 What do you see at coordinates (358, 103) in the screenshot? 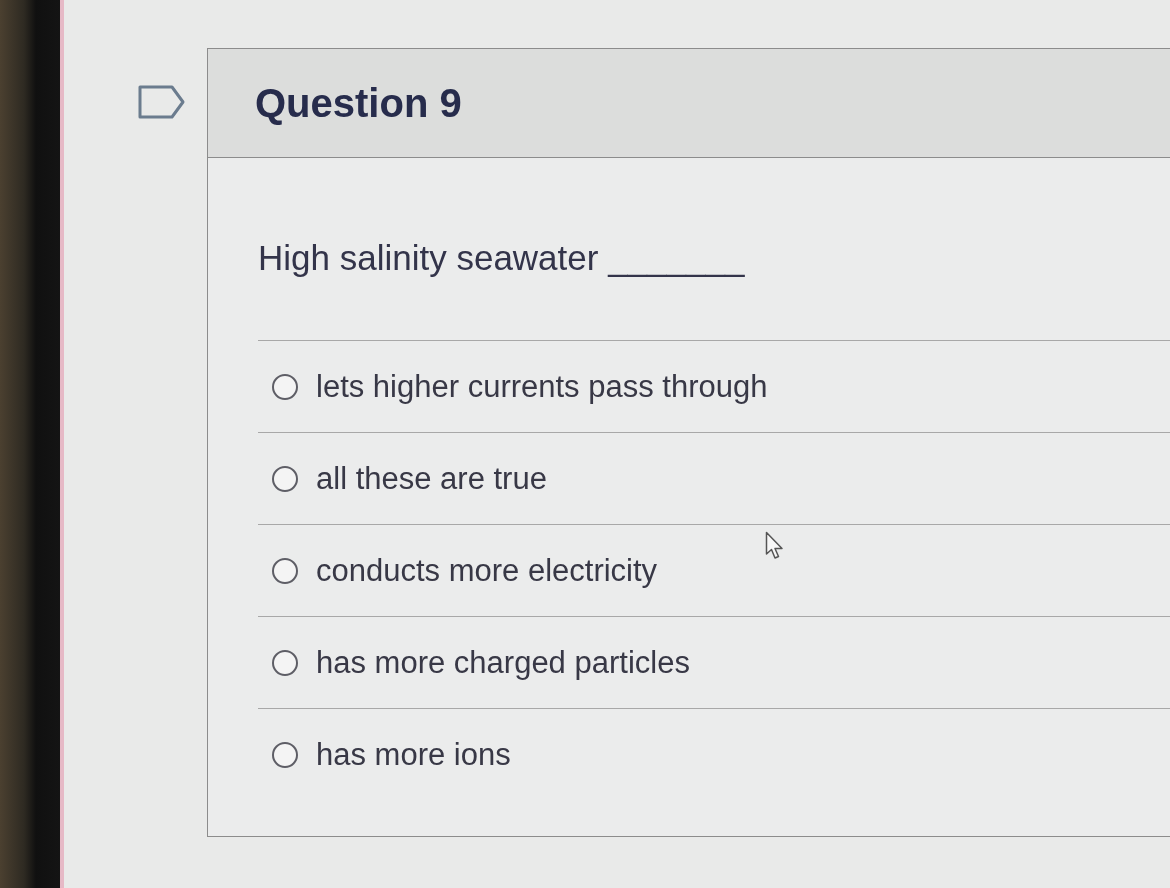
I see `question-title: Question 9` at bounding box center [358, 103].